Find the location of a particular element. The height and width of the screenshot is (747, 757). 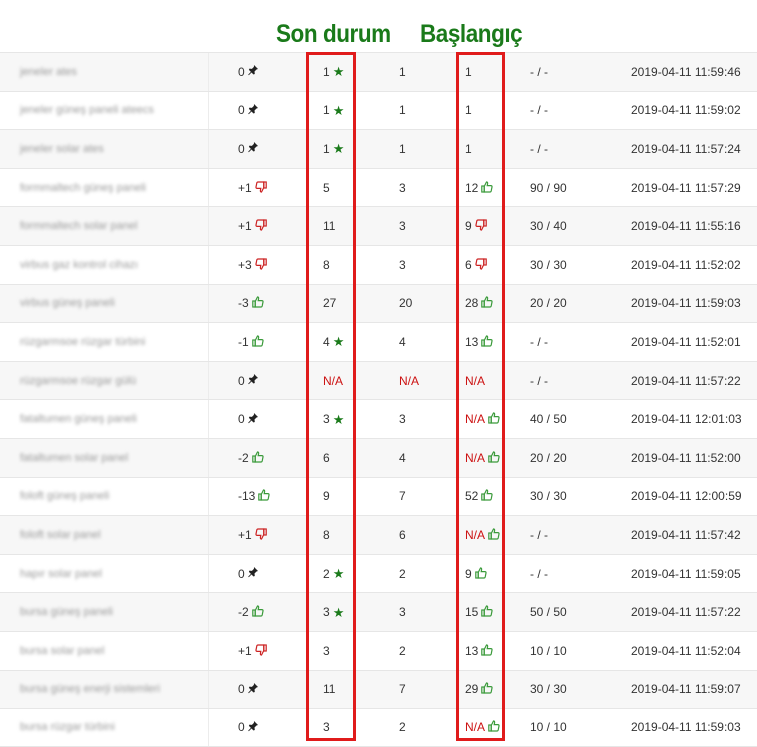

previous-rank-cell-text: 2 is located at coordinates (402, 727).